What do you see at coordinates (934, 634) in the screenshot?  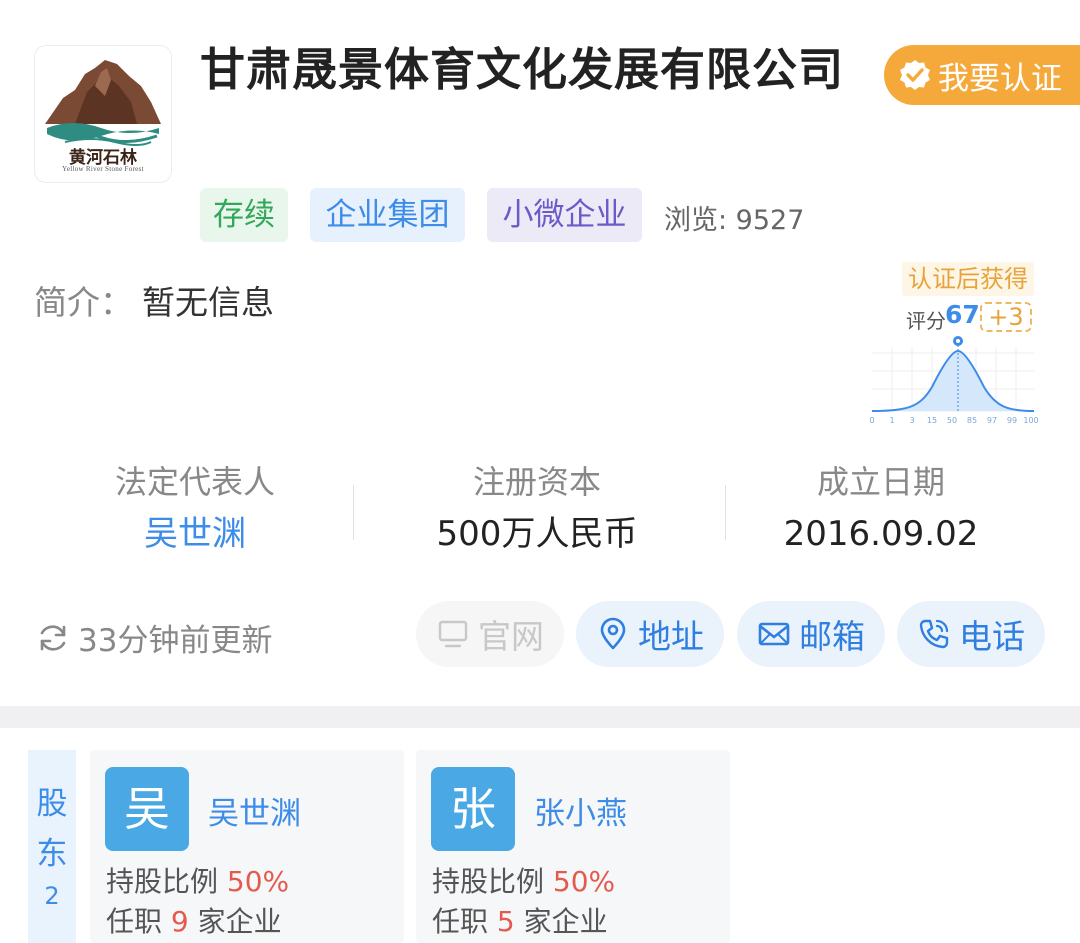 I see `phone-icon` at bounding box center [934, 634].